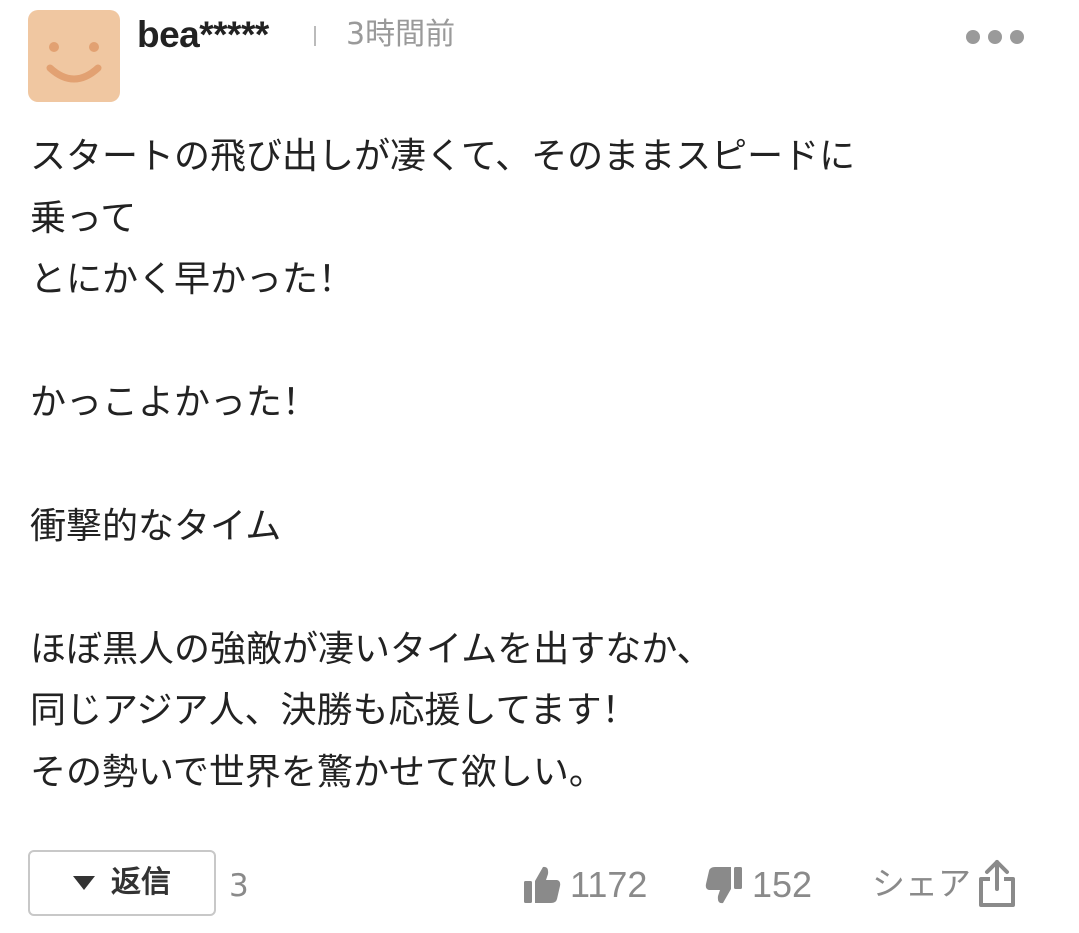 This screenshot has height=933, width=1079. What do you see at coordinates (401, 34) in the screenshot?
I see `timestamp: 3時間前` at bounding box center [401, 34].